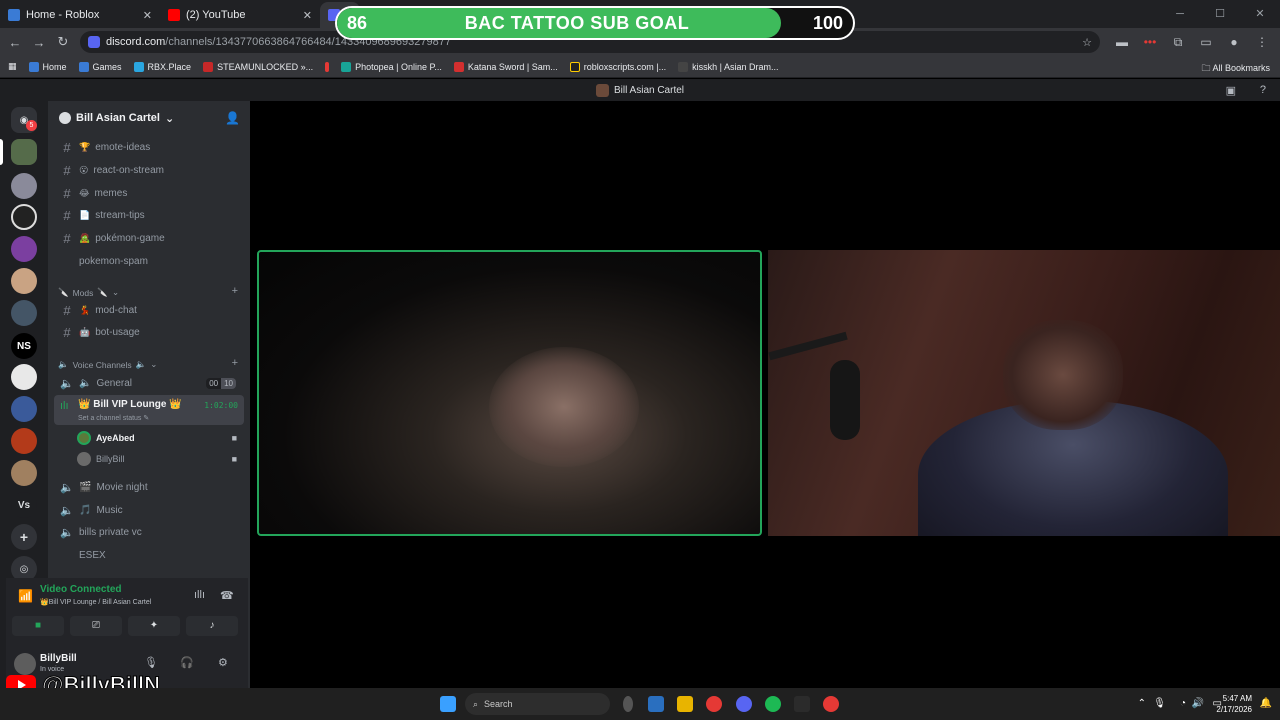 This screenshot has width=1280, height=720. What do you see at coordinates (33, 66) in the screenshot?
I see `roblox-icon` at bounding box center [33, 66].